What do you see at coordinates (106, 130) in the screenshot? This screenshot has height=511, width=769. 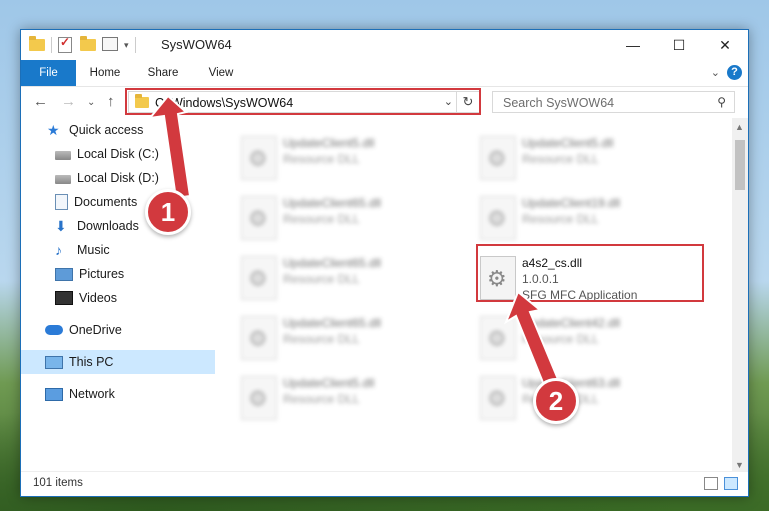 I see `sidebar-item-label: Quick access` at bounding box center [106, 130].